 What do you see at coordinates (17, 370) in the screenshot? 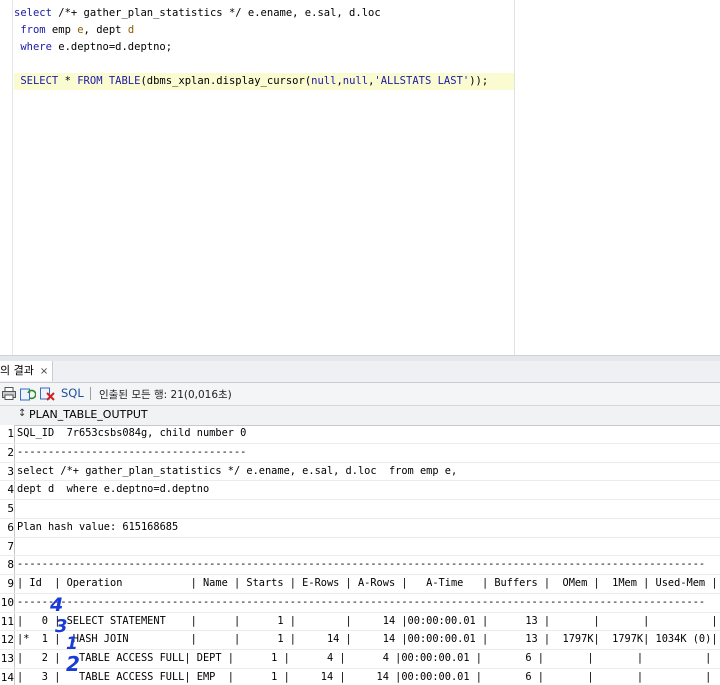
I see `tab-label: 의 결과` at bounding box center [17, 370].